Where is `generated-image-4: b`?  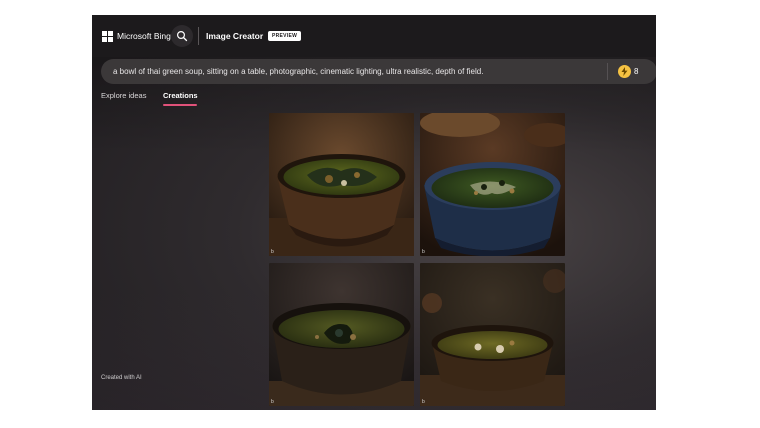
generated-image-4: b is located at coordinates (492, 334).